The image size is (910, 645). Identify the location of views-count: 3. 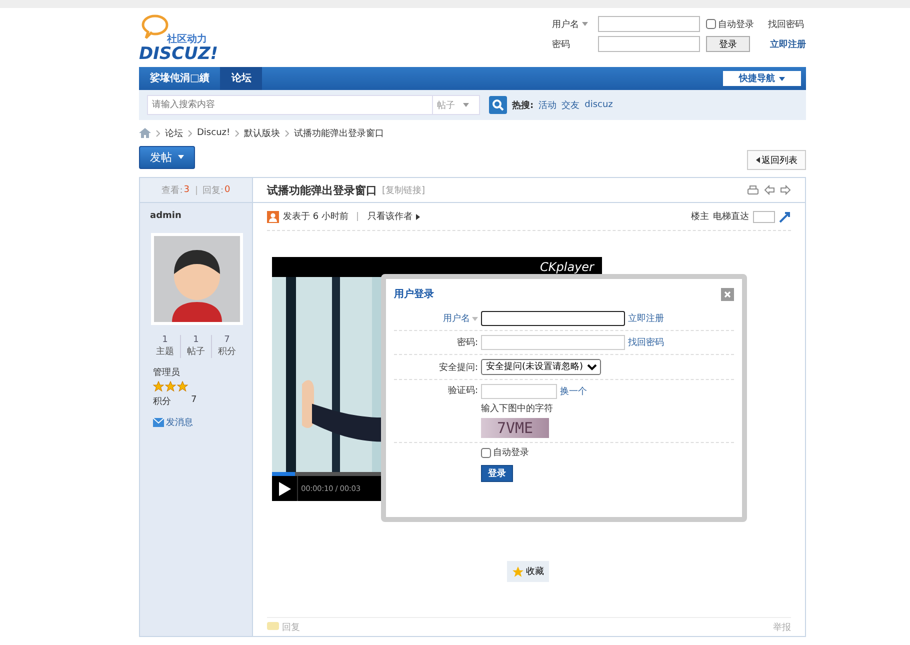
(187, 190).